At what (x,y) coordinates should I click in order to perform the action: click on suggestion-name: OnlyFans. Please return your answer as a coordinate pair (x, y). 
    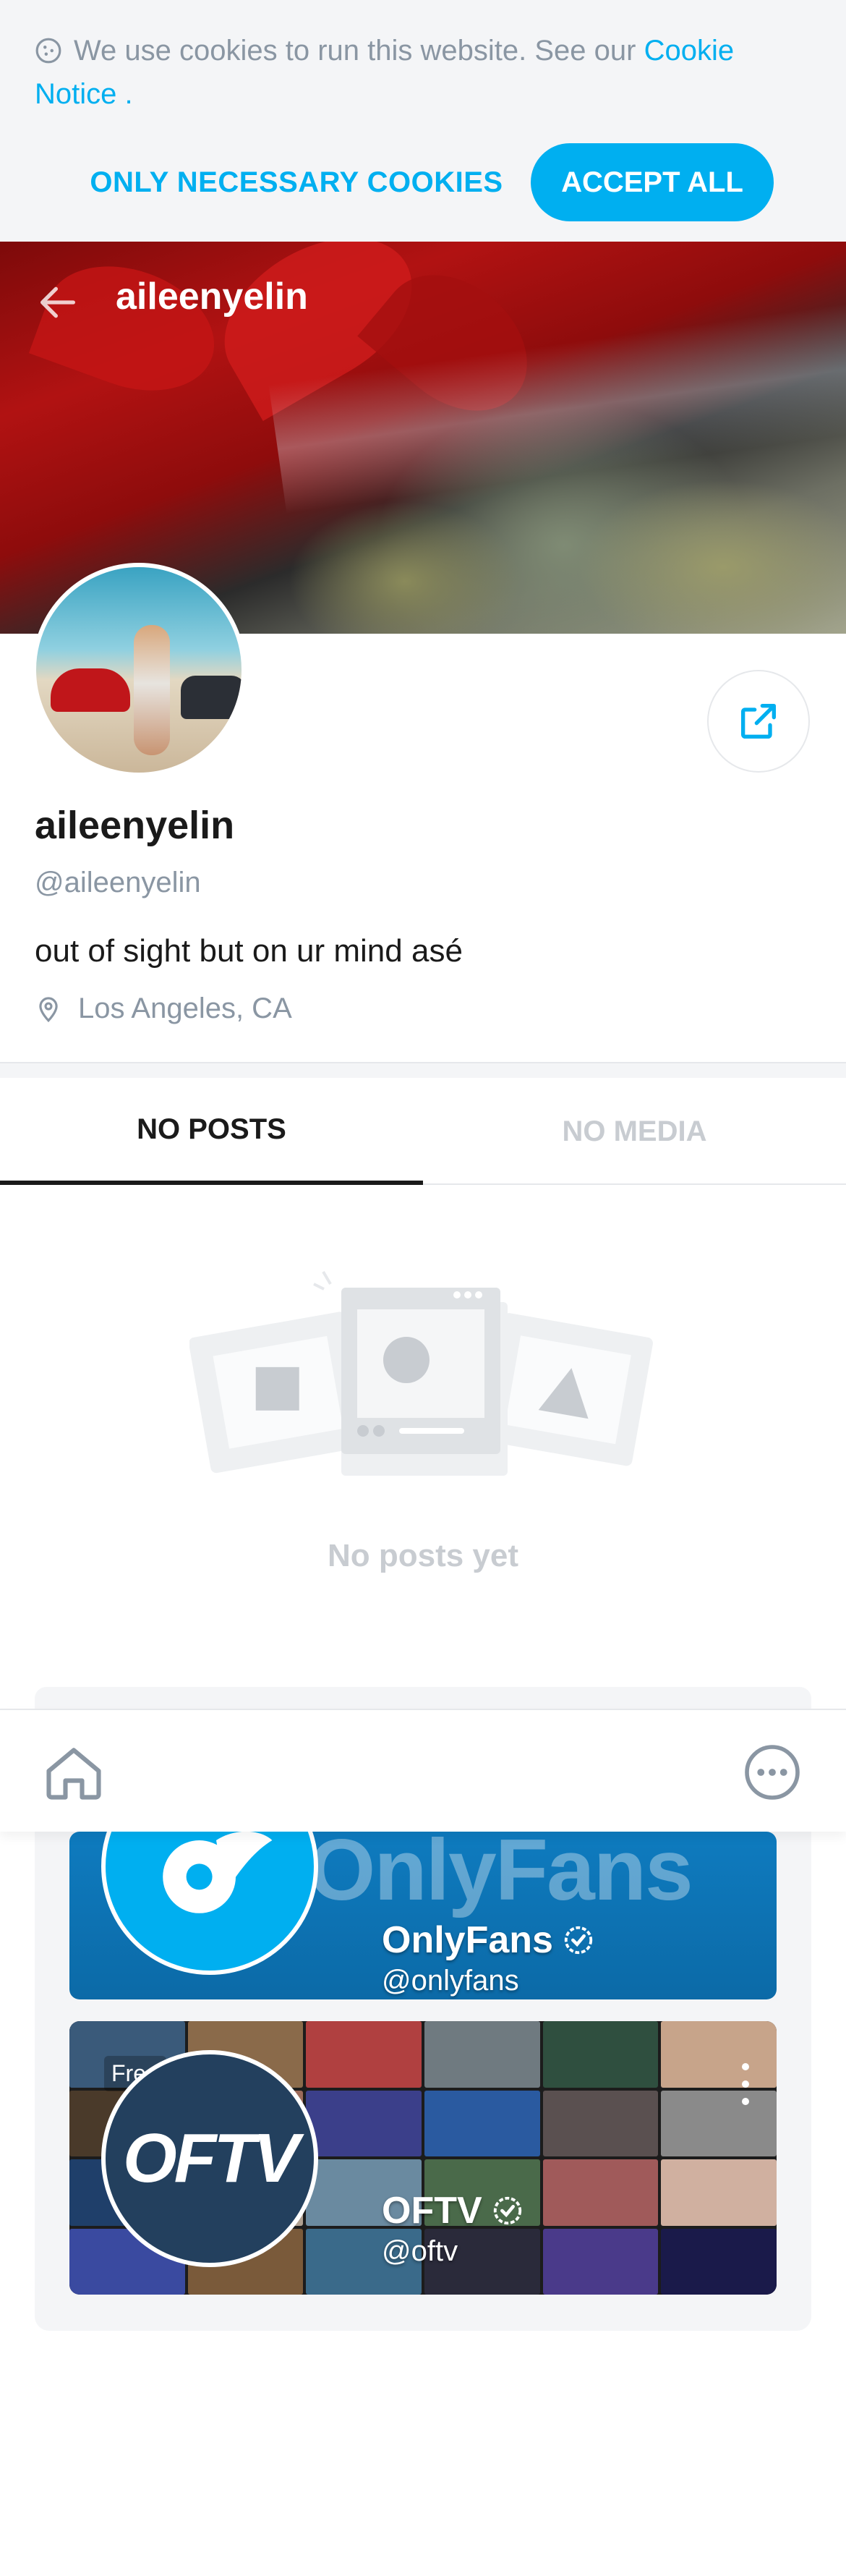
    Looking at the image, I should click on (489, 1940).